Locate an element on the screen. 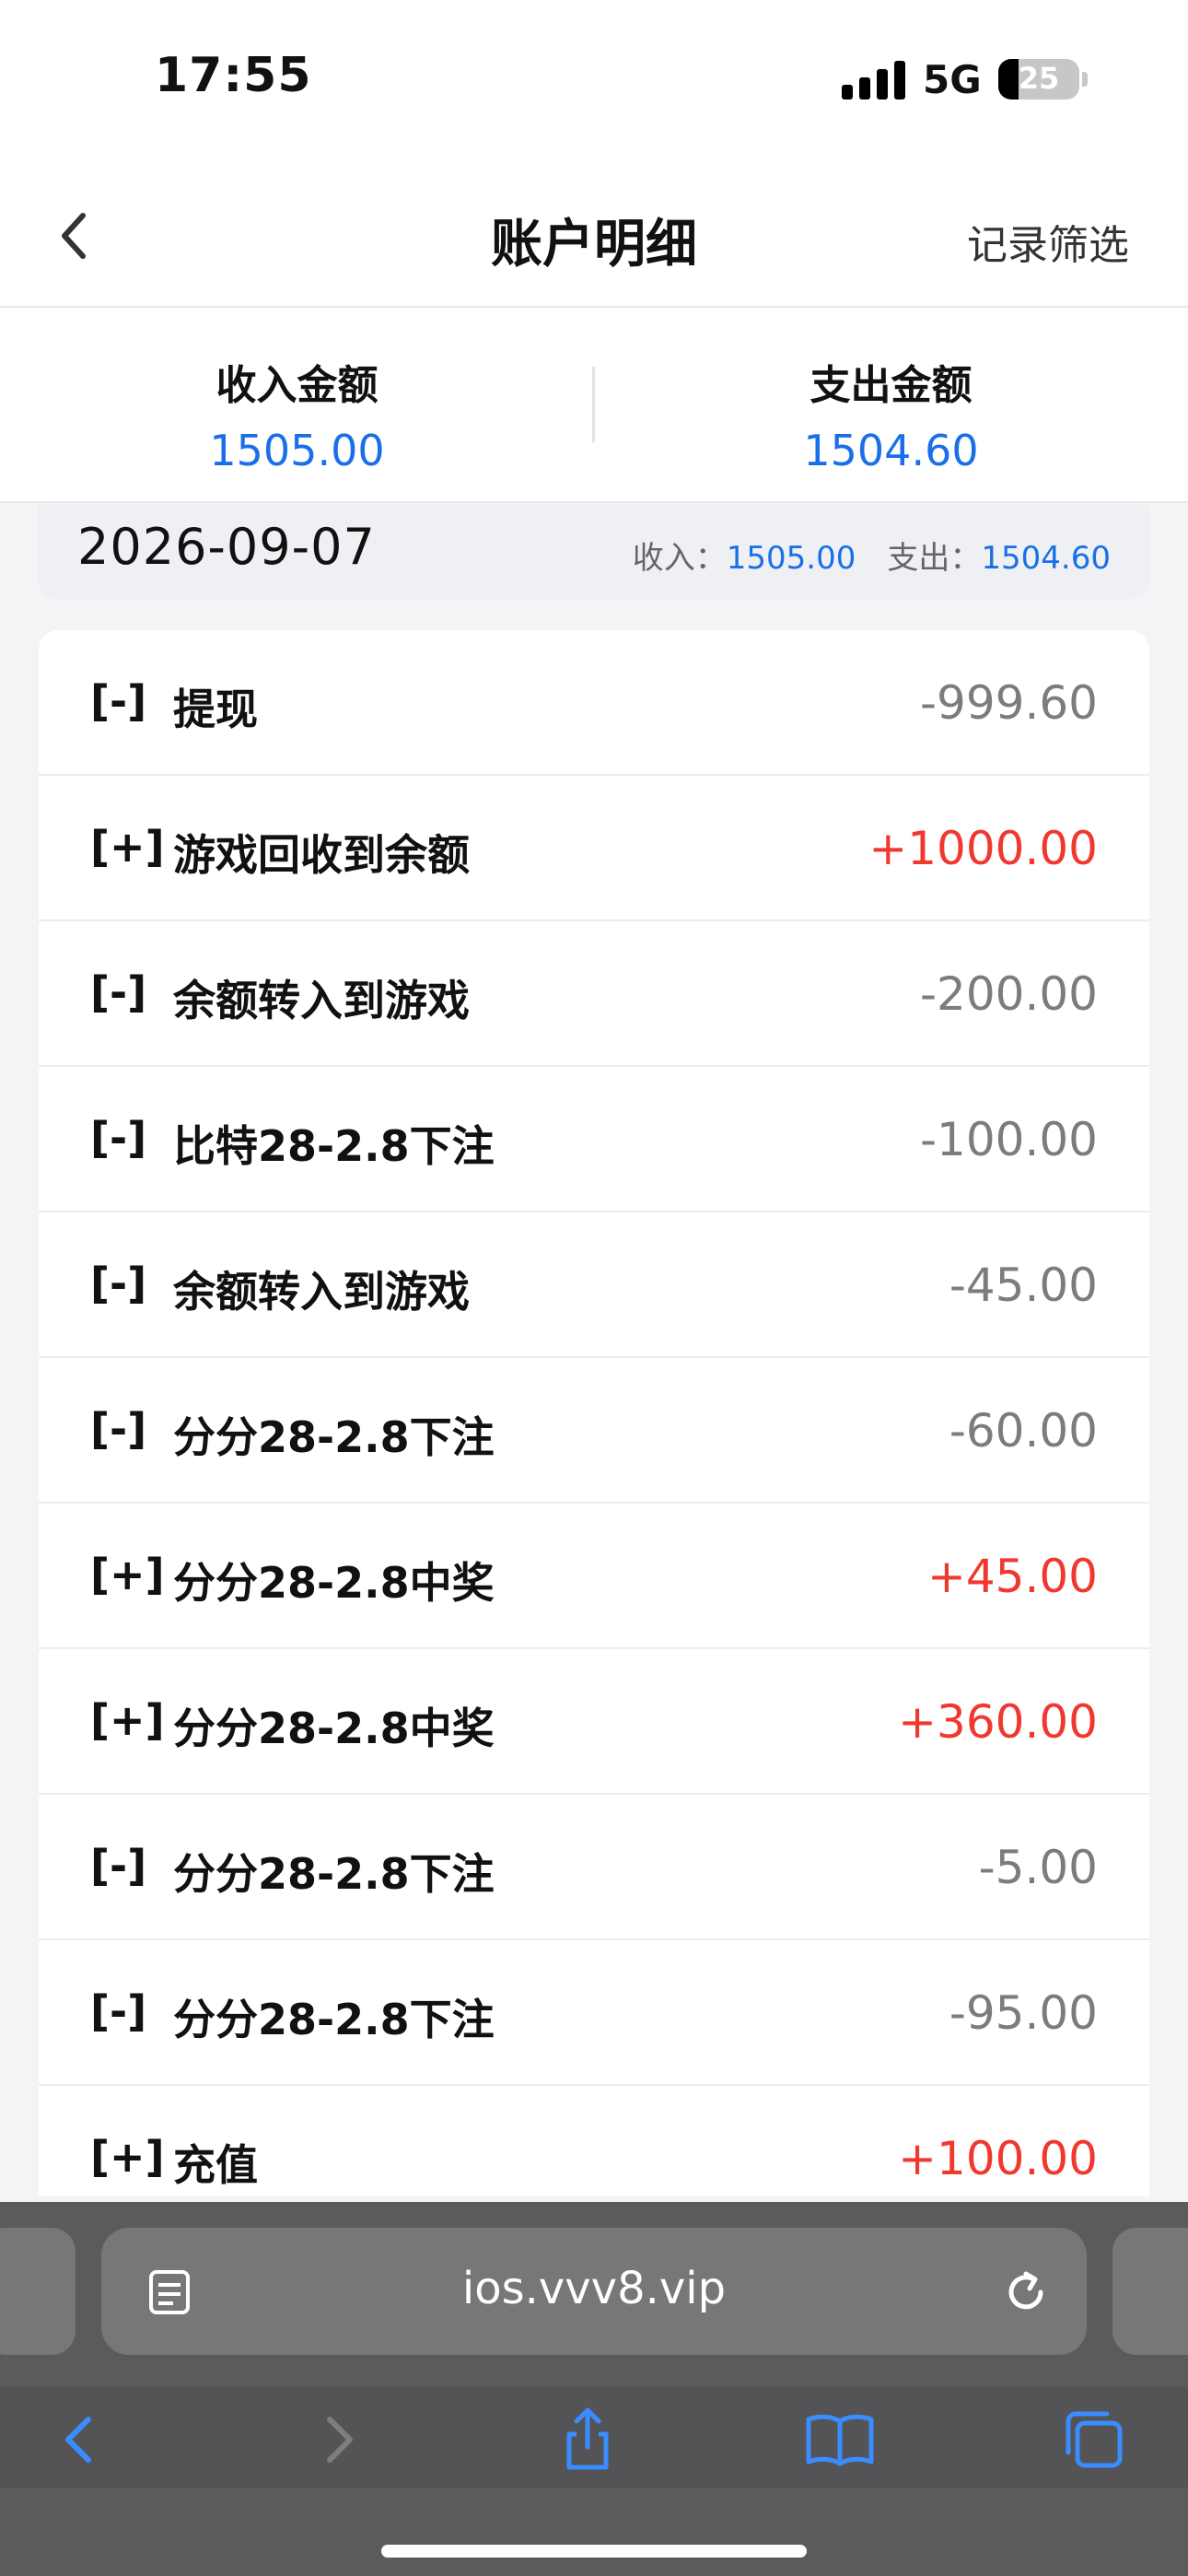 This screenshot has height=2576, width=1188. expense-value: 1504.60 is located at coordinates (891, 450).